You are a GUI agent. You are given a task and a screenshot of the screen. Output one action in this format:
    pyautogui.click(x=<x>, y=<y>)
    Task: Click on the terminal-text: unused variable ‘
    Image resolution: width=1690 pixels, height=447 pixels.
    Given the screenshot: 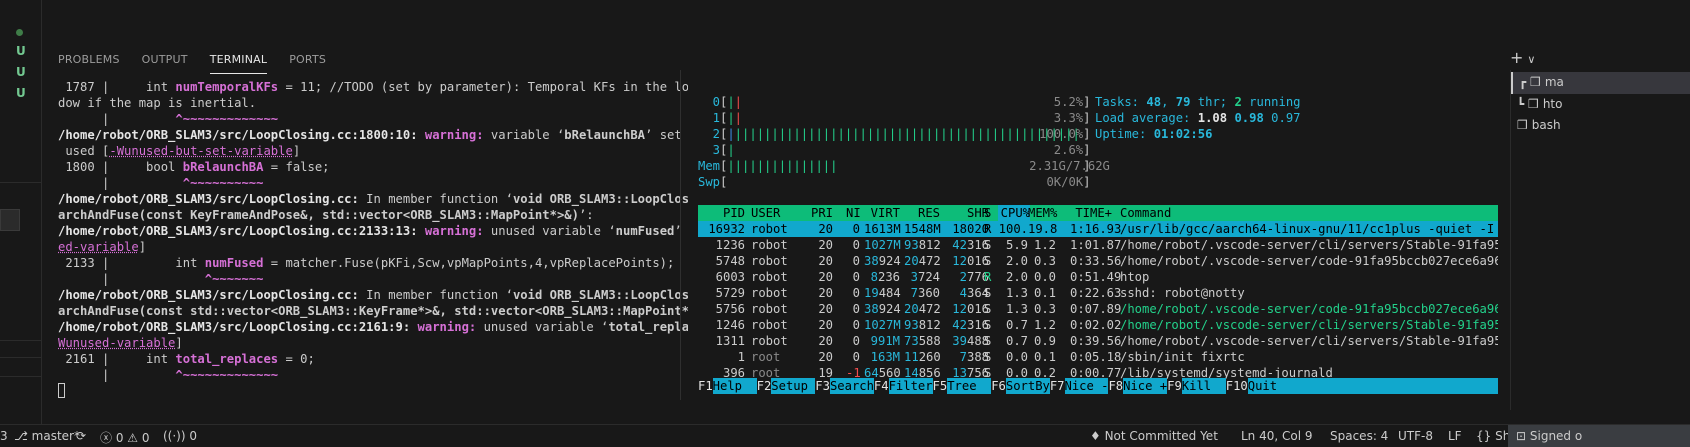 What is the action you would take?
    pyautogui.click(x=553, y=231)
    